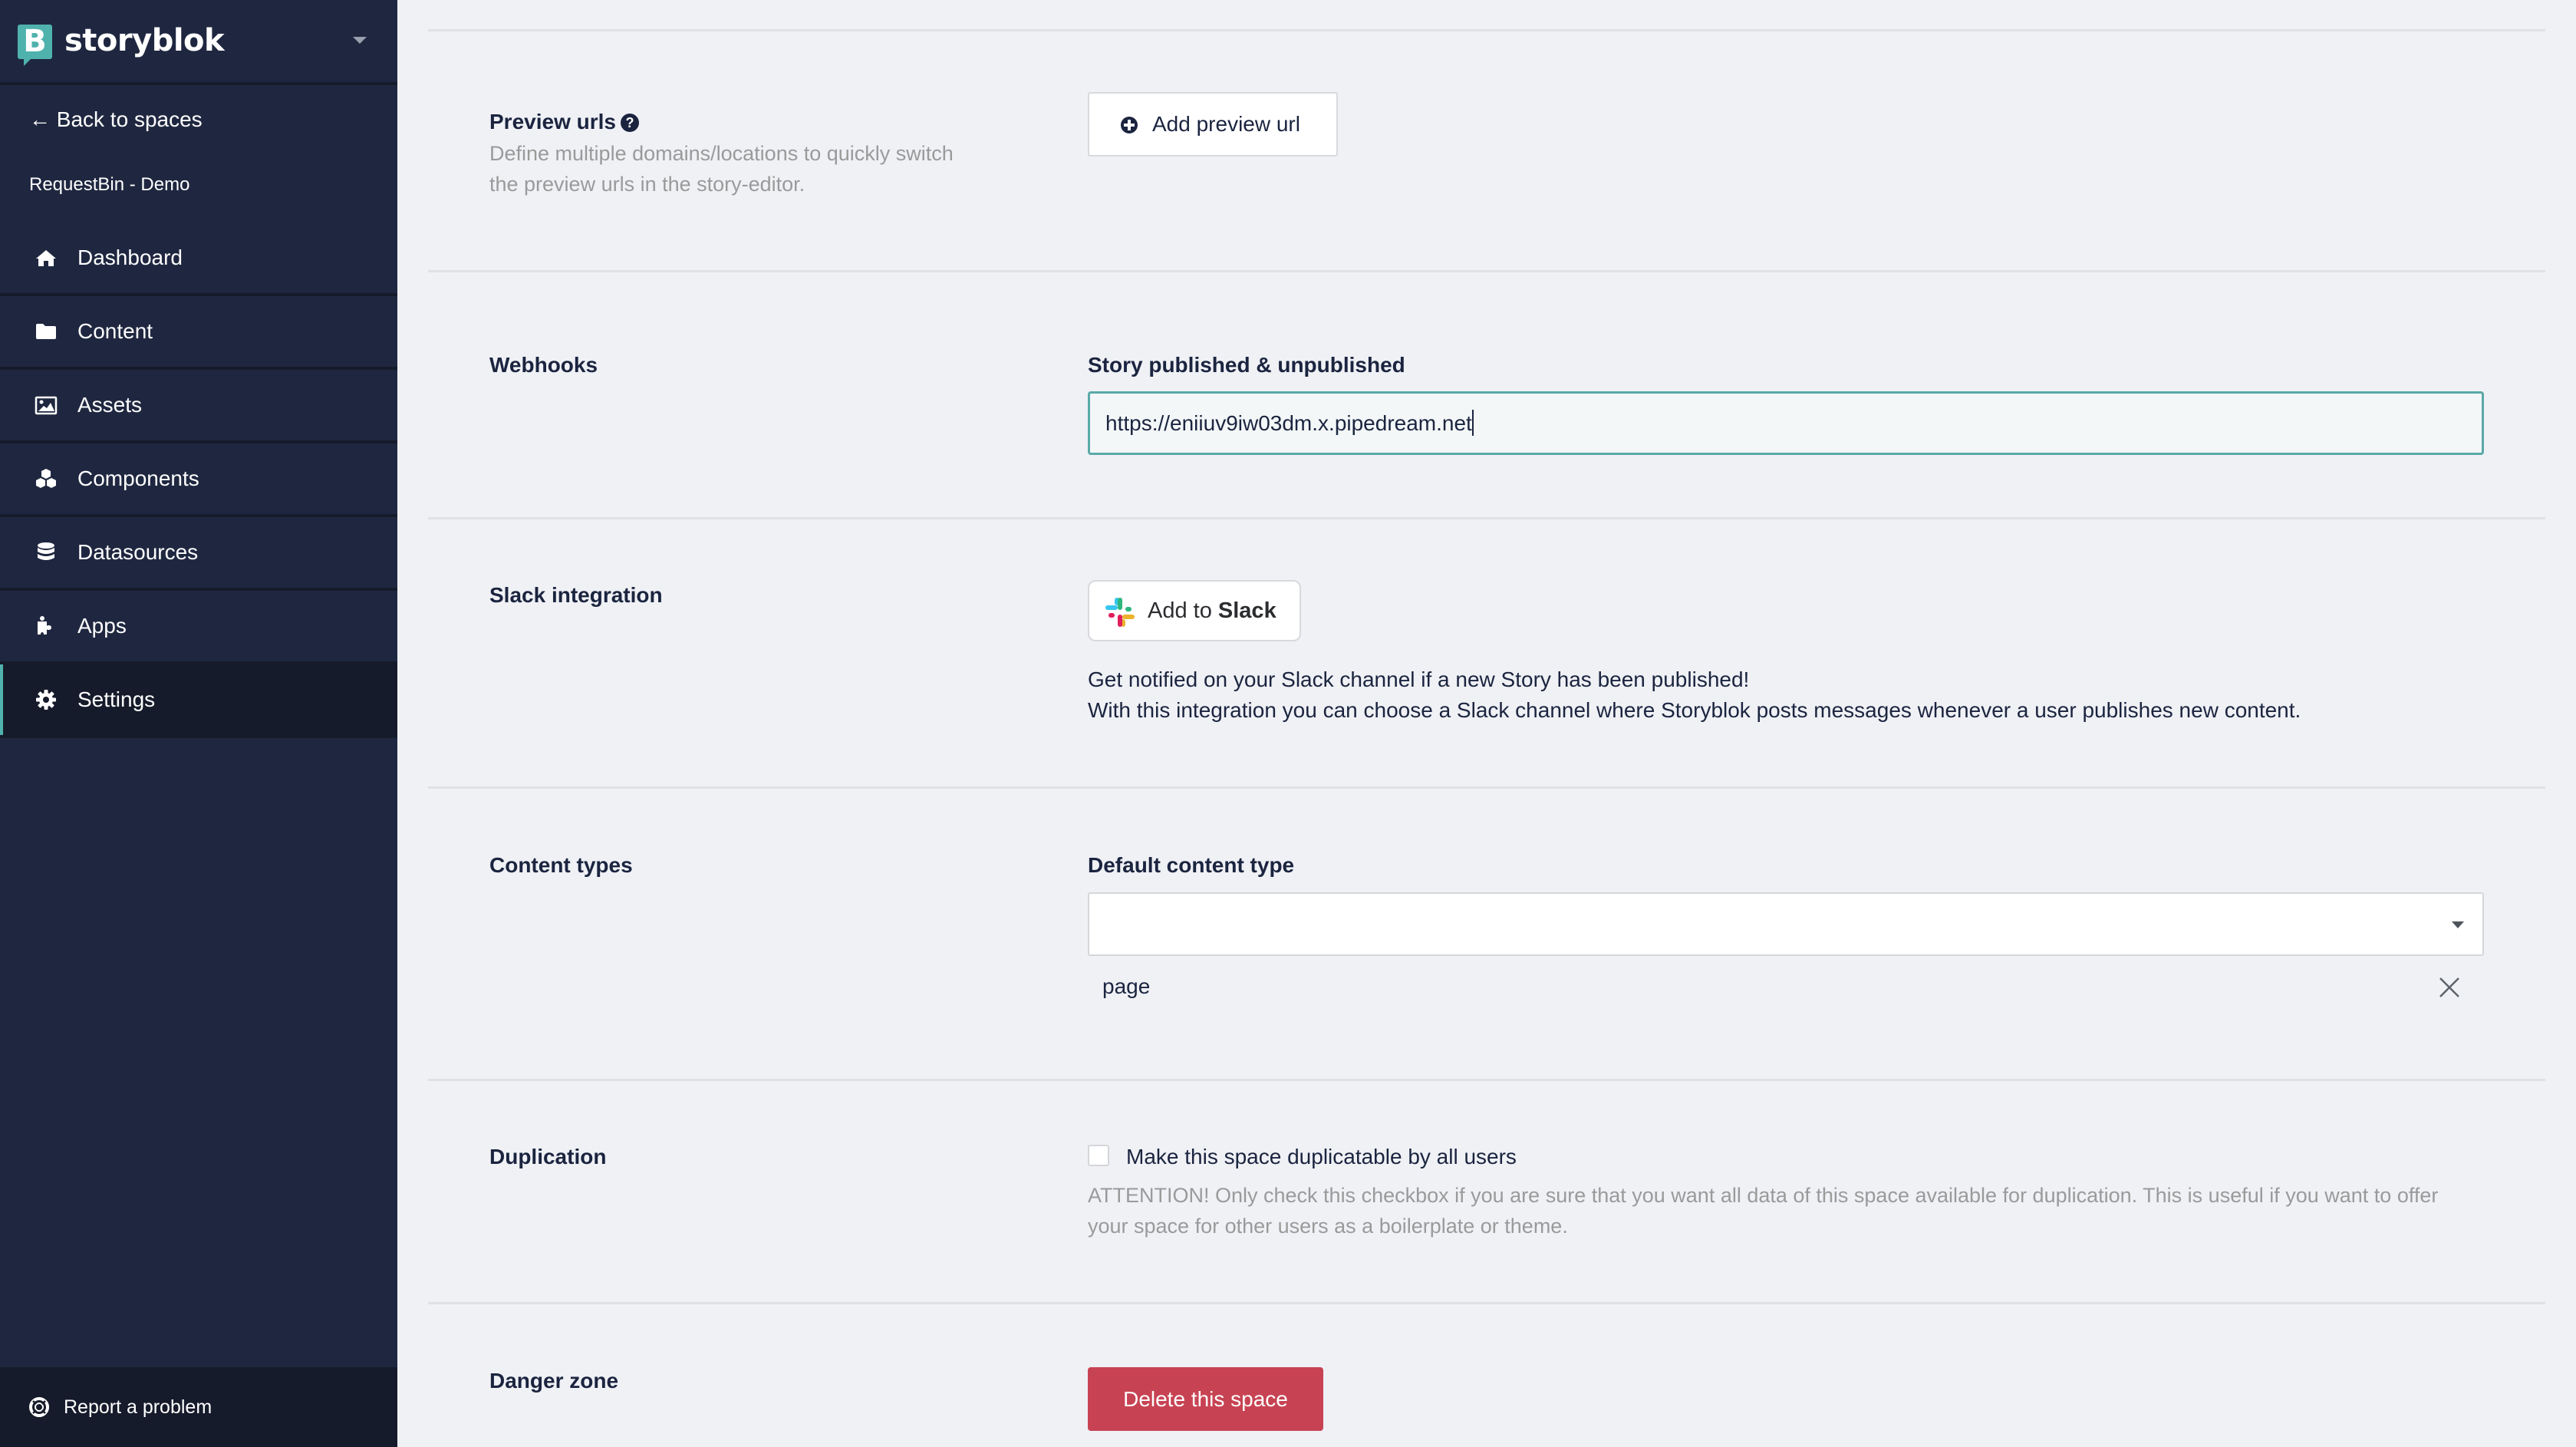  I want to click on webhook-url-input: https://eniiuv9iw03dm.x.pipedream.net, so click(1786, 423).